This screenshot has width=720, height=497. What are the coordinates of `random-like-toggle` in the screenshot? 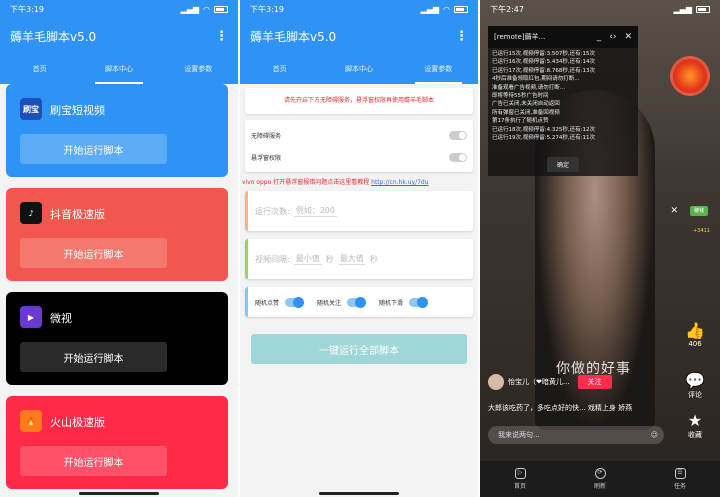 It's located at (295, 302).